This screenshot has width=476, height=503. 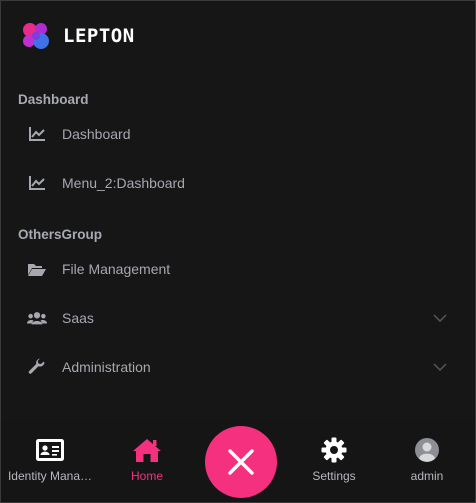 I want to click on brand: LEPTON, so click(x=77, y=36).